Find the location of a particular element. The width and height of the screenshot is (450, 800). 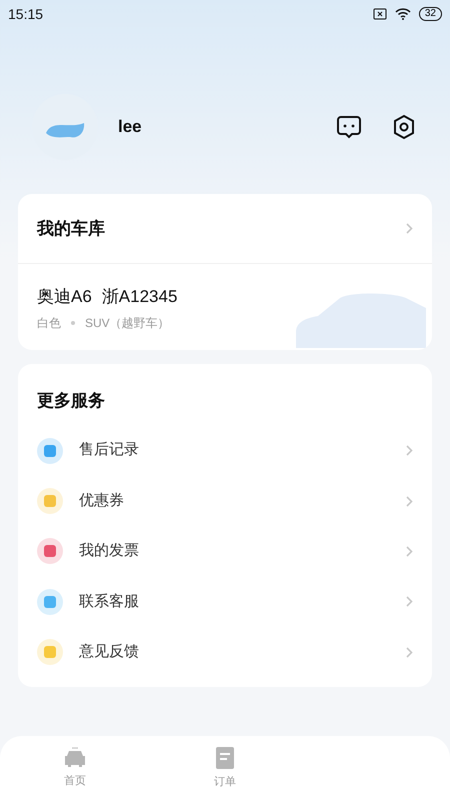

service-item: 售后记录 is located at coordinates (225, 451).